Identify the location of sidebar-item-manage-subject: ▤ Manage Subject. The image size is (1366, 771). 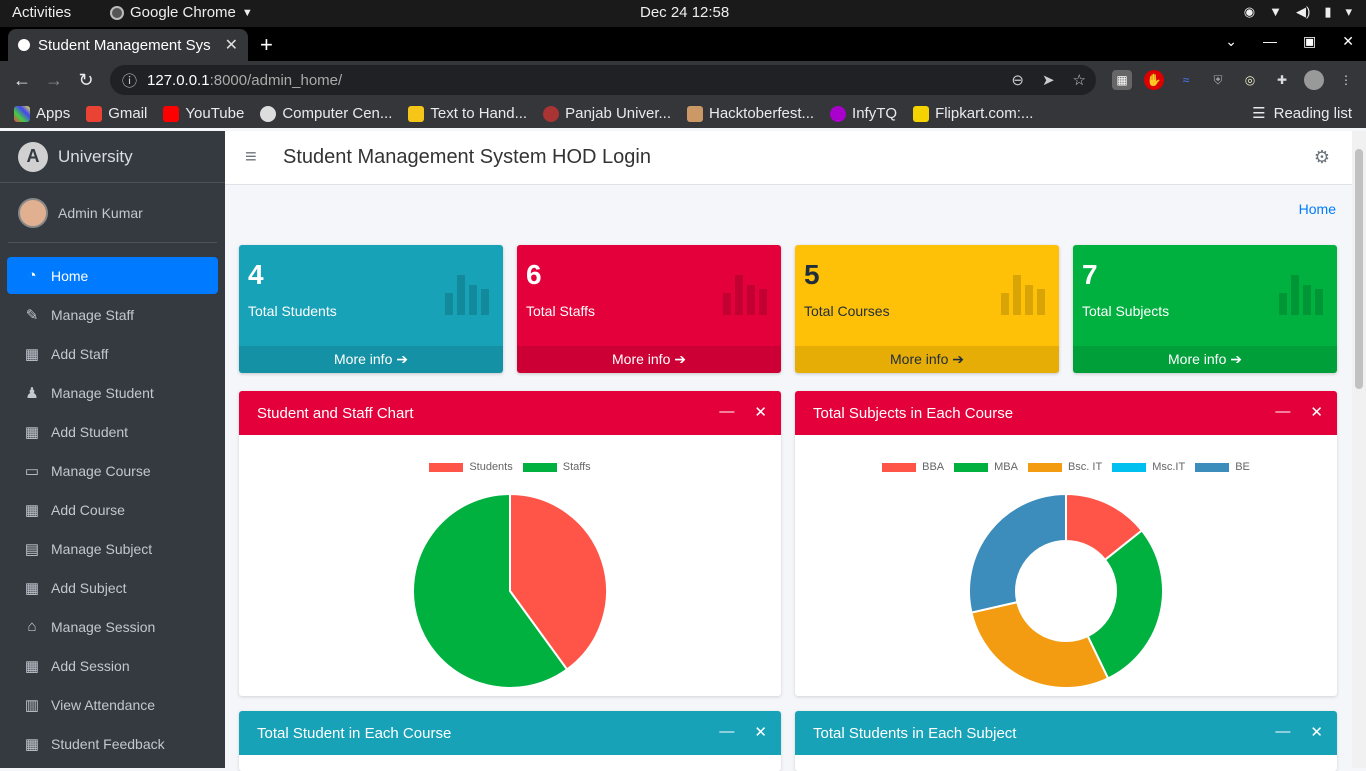
(112, 548).